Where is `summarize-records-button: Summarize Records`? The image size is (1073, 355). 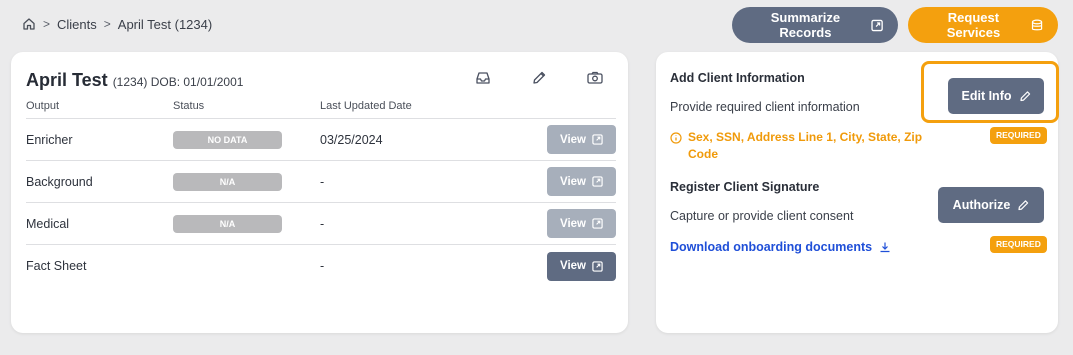
summarize-records-button: Summarize Records is located at coordinates (815, 25).